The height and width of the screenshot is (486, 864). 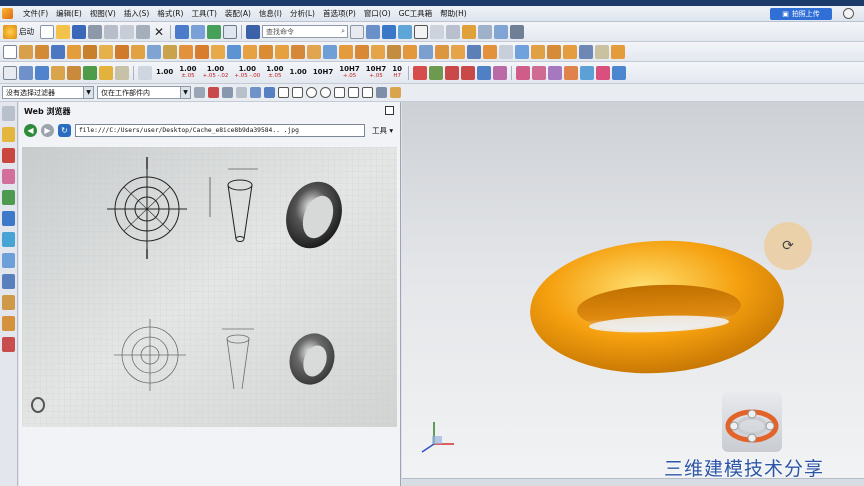 I want to click on synchronous-icon, so click(x=458, y=51).